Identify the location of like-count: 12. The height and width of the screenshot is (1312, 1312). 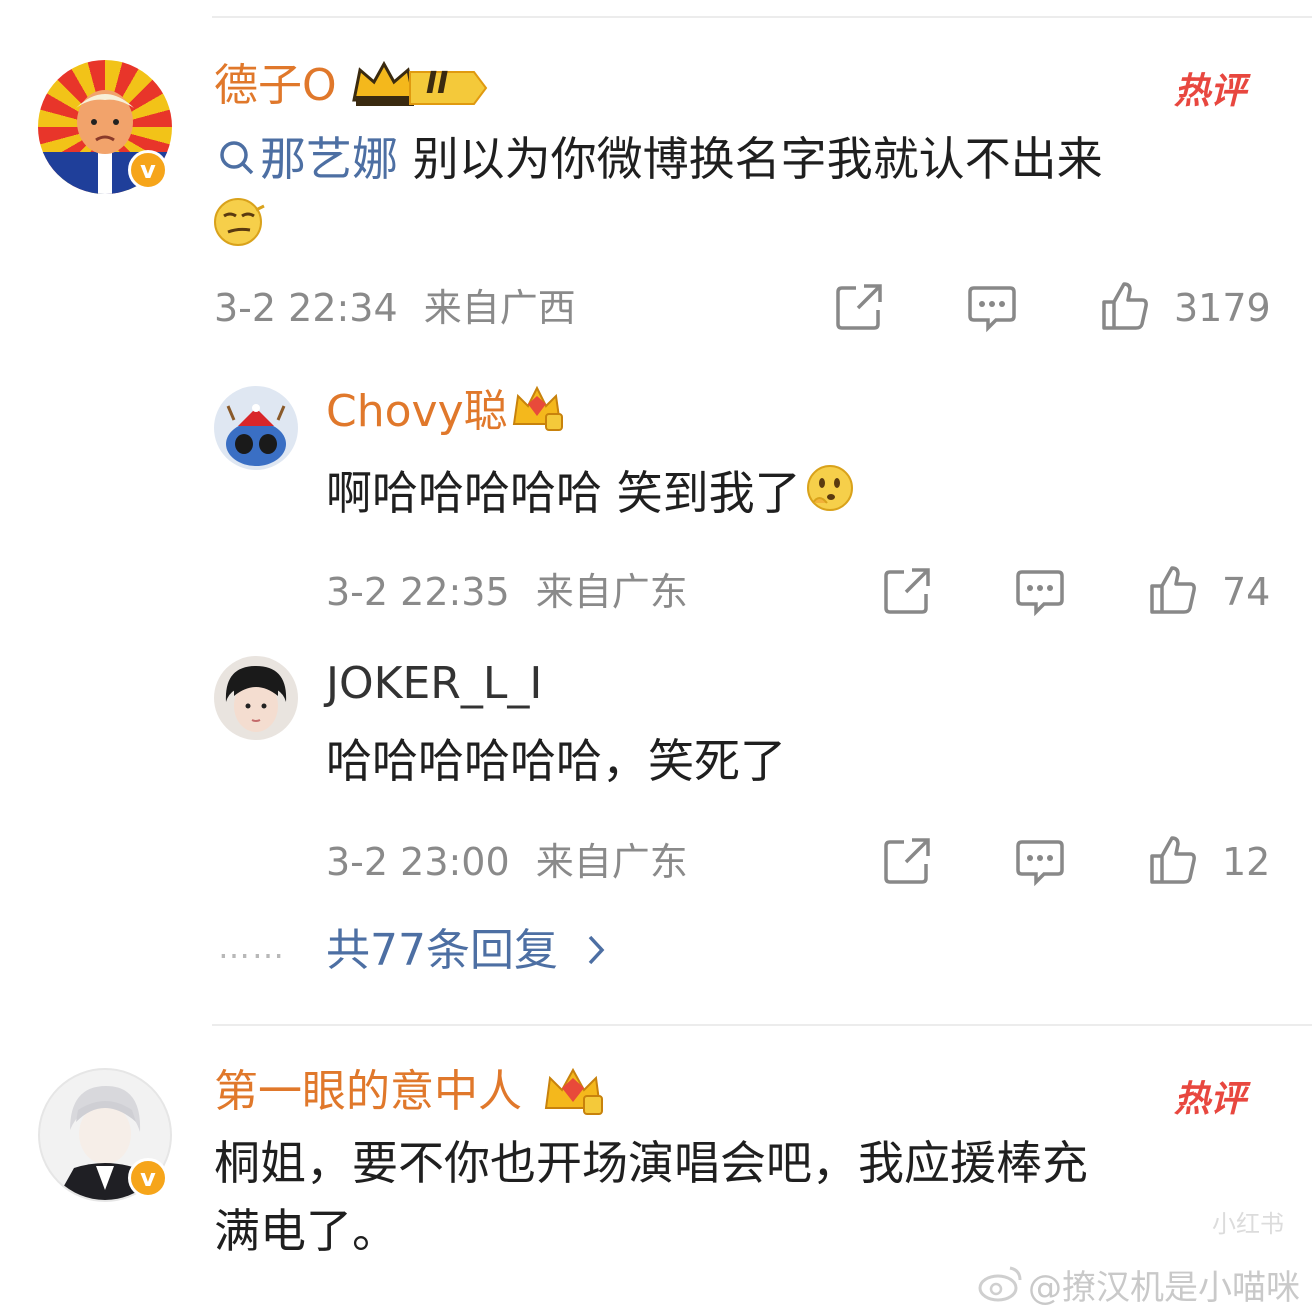
(1246, 862).